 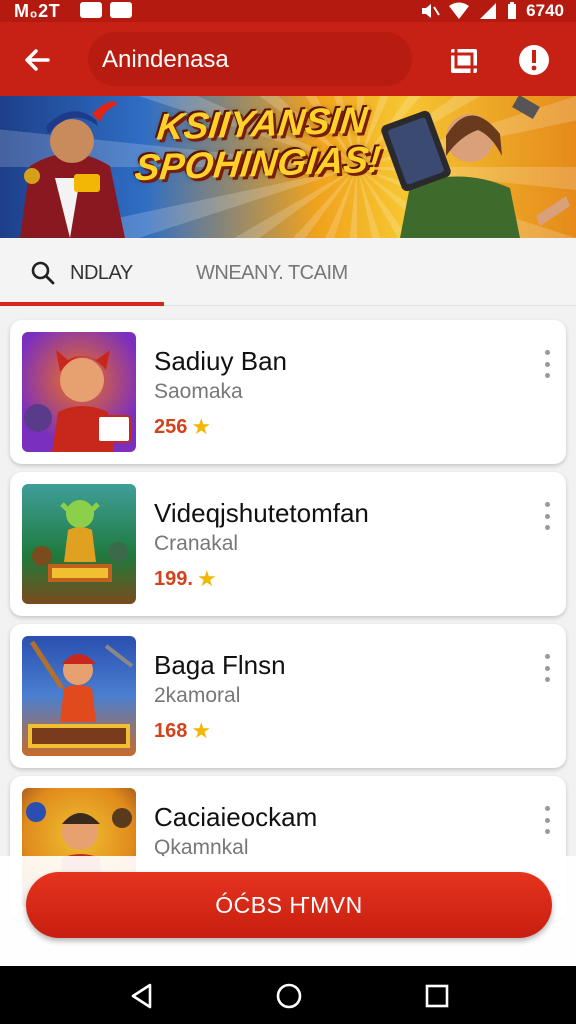 I want to click on crop-button, so click(x=464, y=60).